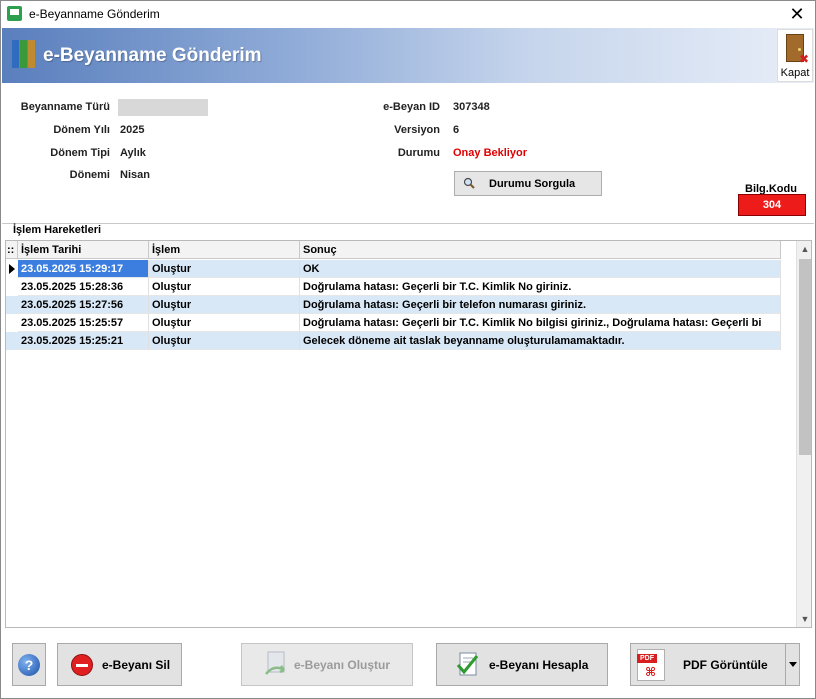 The image size is (816, 699). I want to click on cell-islem-tarihi: 23.05.2025 15:25:57, so click(83, 323).